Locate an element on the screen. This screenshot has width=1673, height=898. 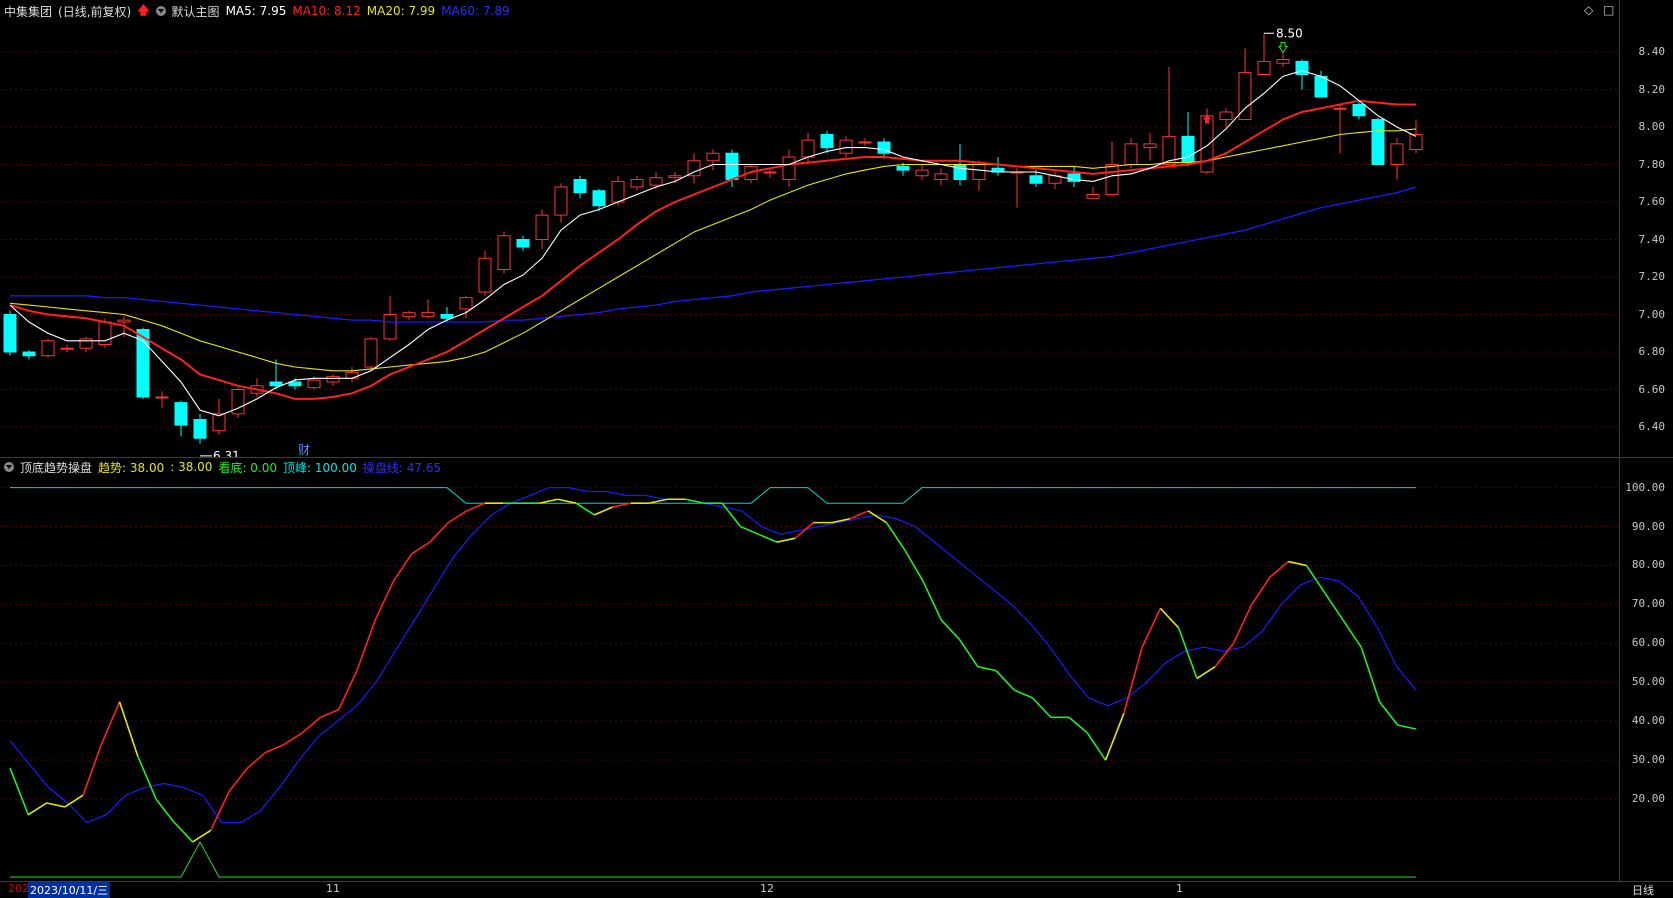
date-cursor: 2023/10/11/三 is located at coordinates (69, 890).